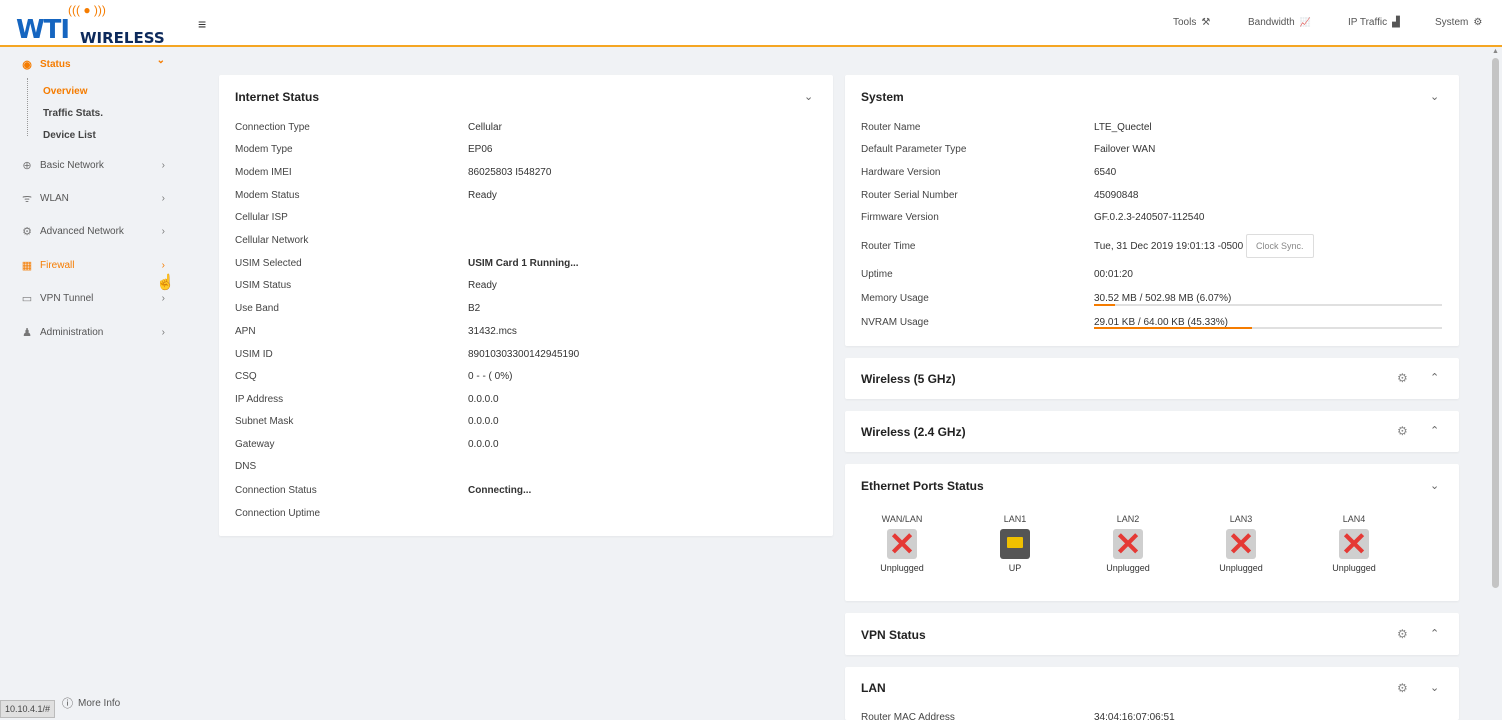 The width and height of the screenshot is (1502, 720). Describe the element at coordinates (257, 308) in the screenshot. I see `internet-row-label: Use Band` at that location.